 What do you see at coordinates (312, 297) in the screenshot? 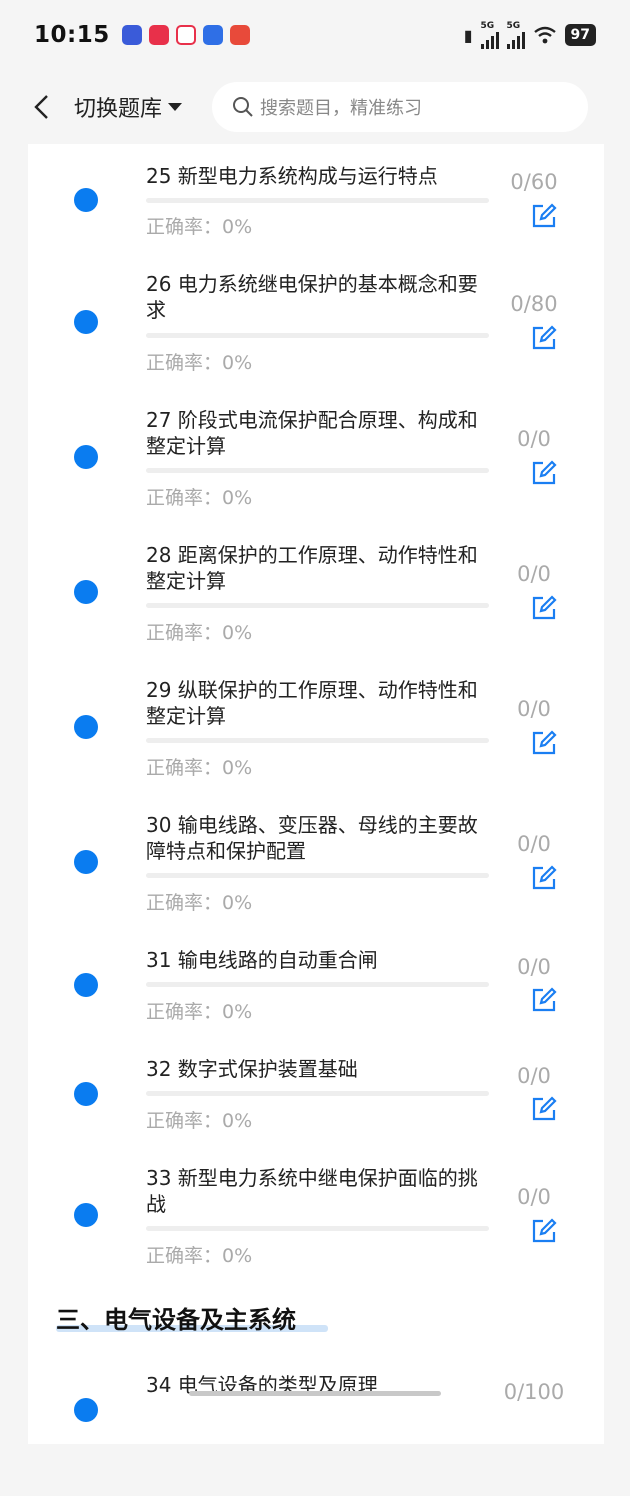
I see `chapter-title: 26 电力系统继电保护的基本概念和要求` at bounding box center [312, 297].